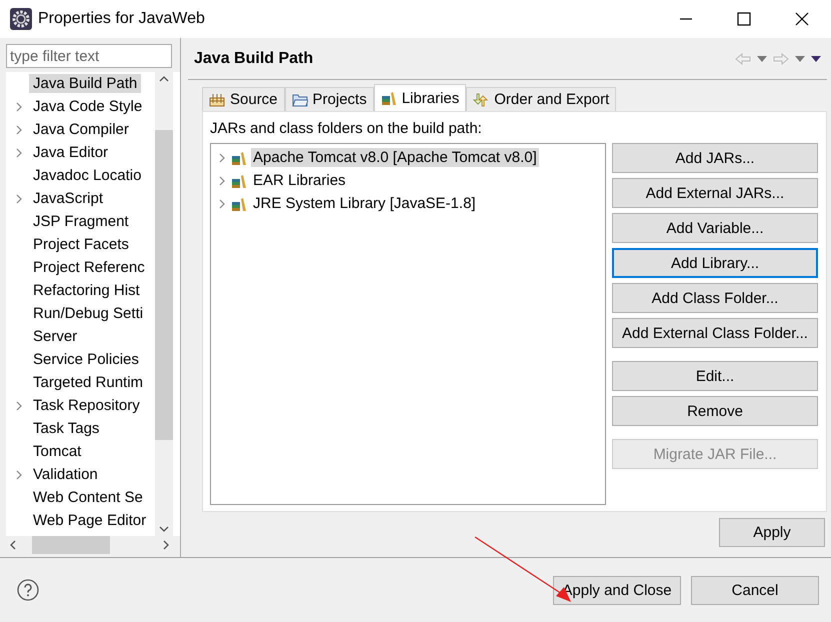 The height and width of the screenshot is (622, 831). I want to click on order-icon, so click(481, 99).